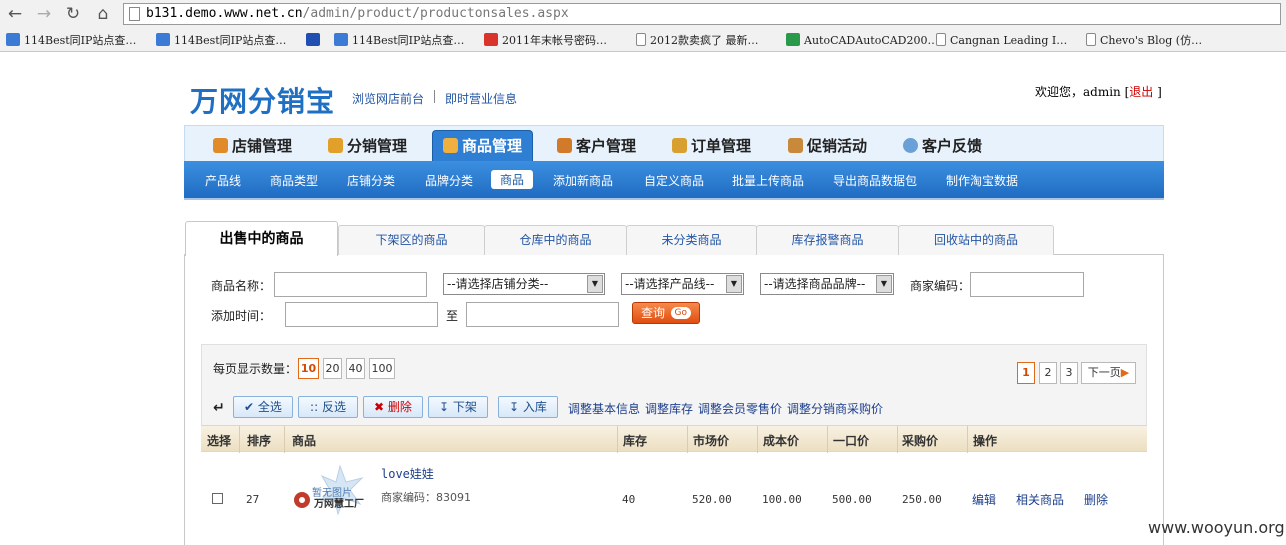  What do you see at coordinates (679, 145) in the screenshot?
I see `people-icon` at bounding box center [679, 145].